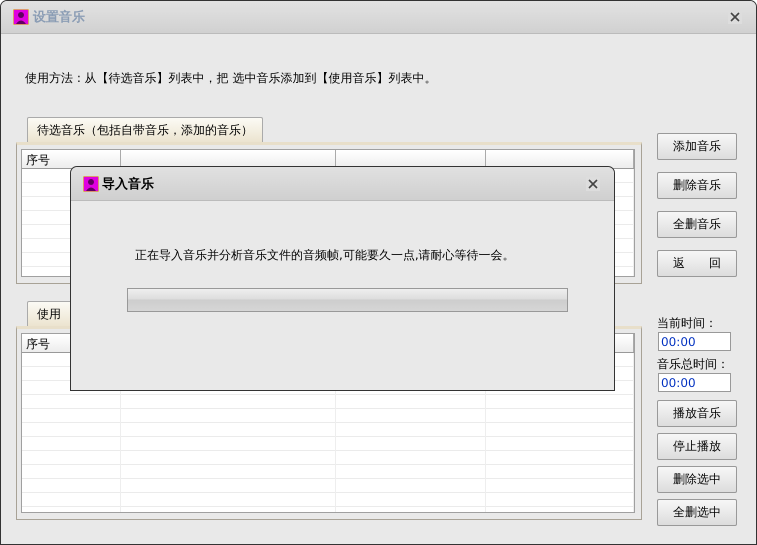  I want to click on dialog-title: 导入音乐, so click(128, 184).